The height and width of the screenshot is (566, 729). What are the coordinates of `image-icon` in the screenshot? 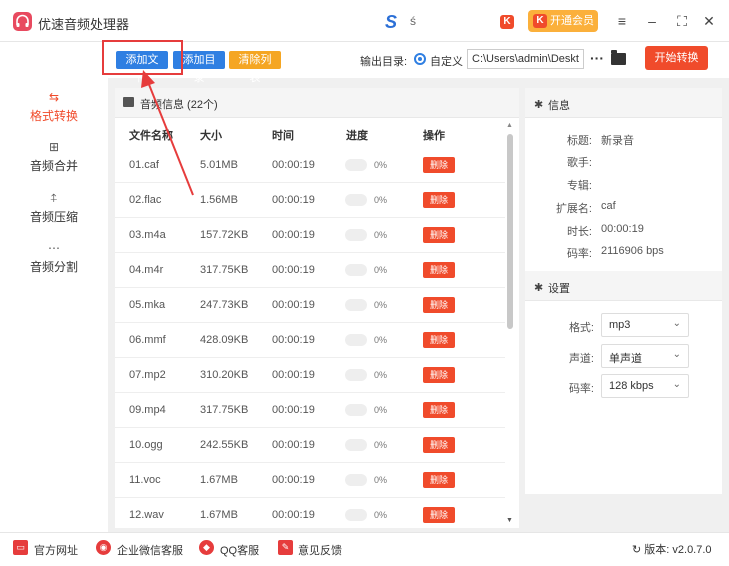 It's located at (128, 102).